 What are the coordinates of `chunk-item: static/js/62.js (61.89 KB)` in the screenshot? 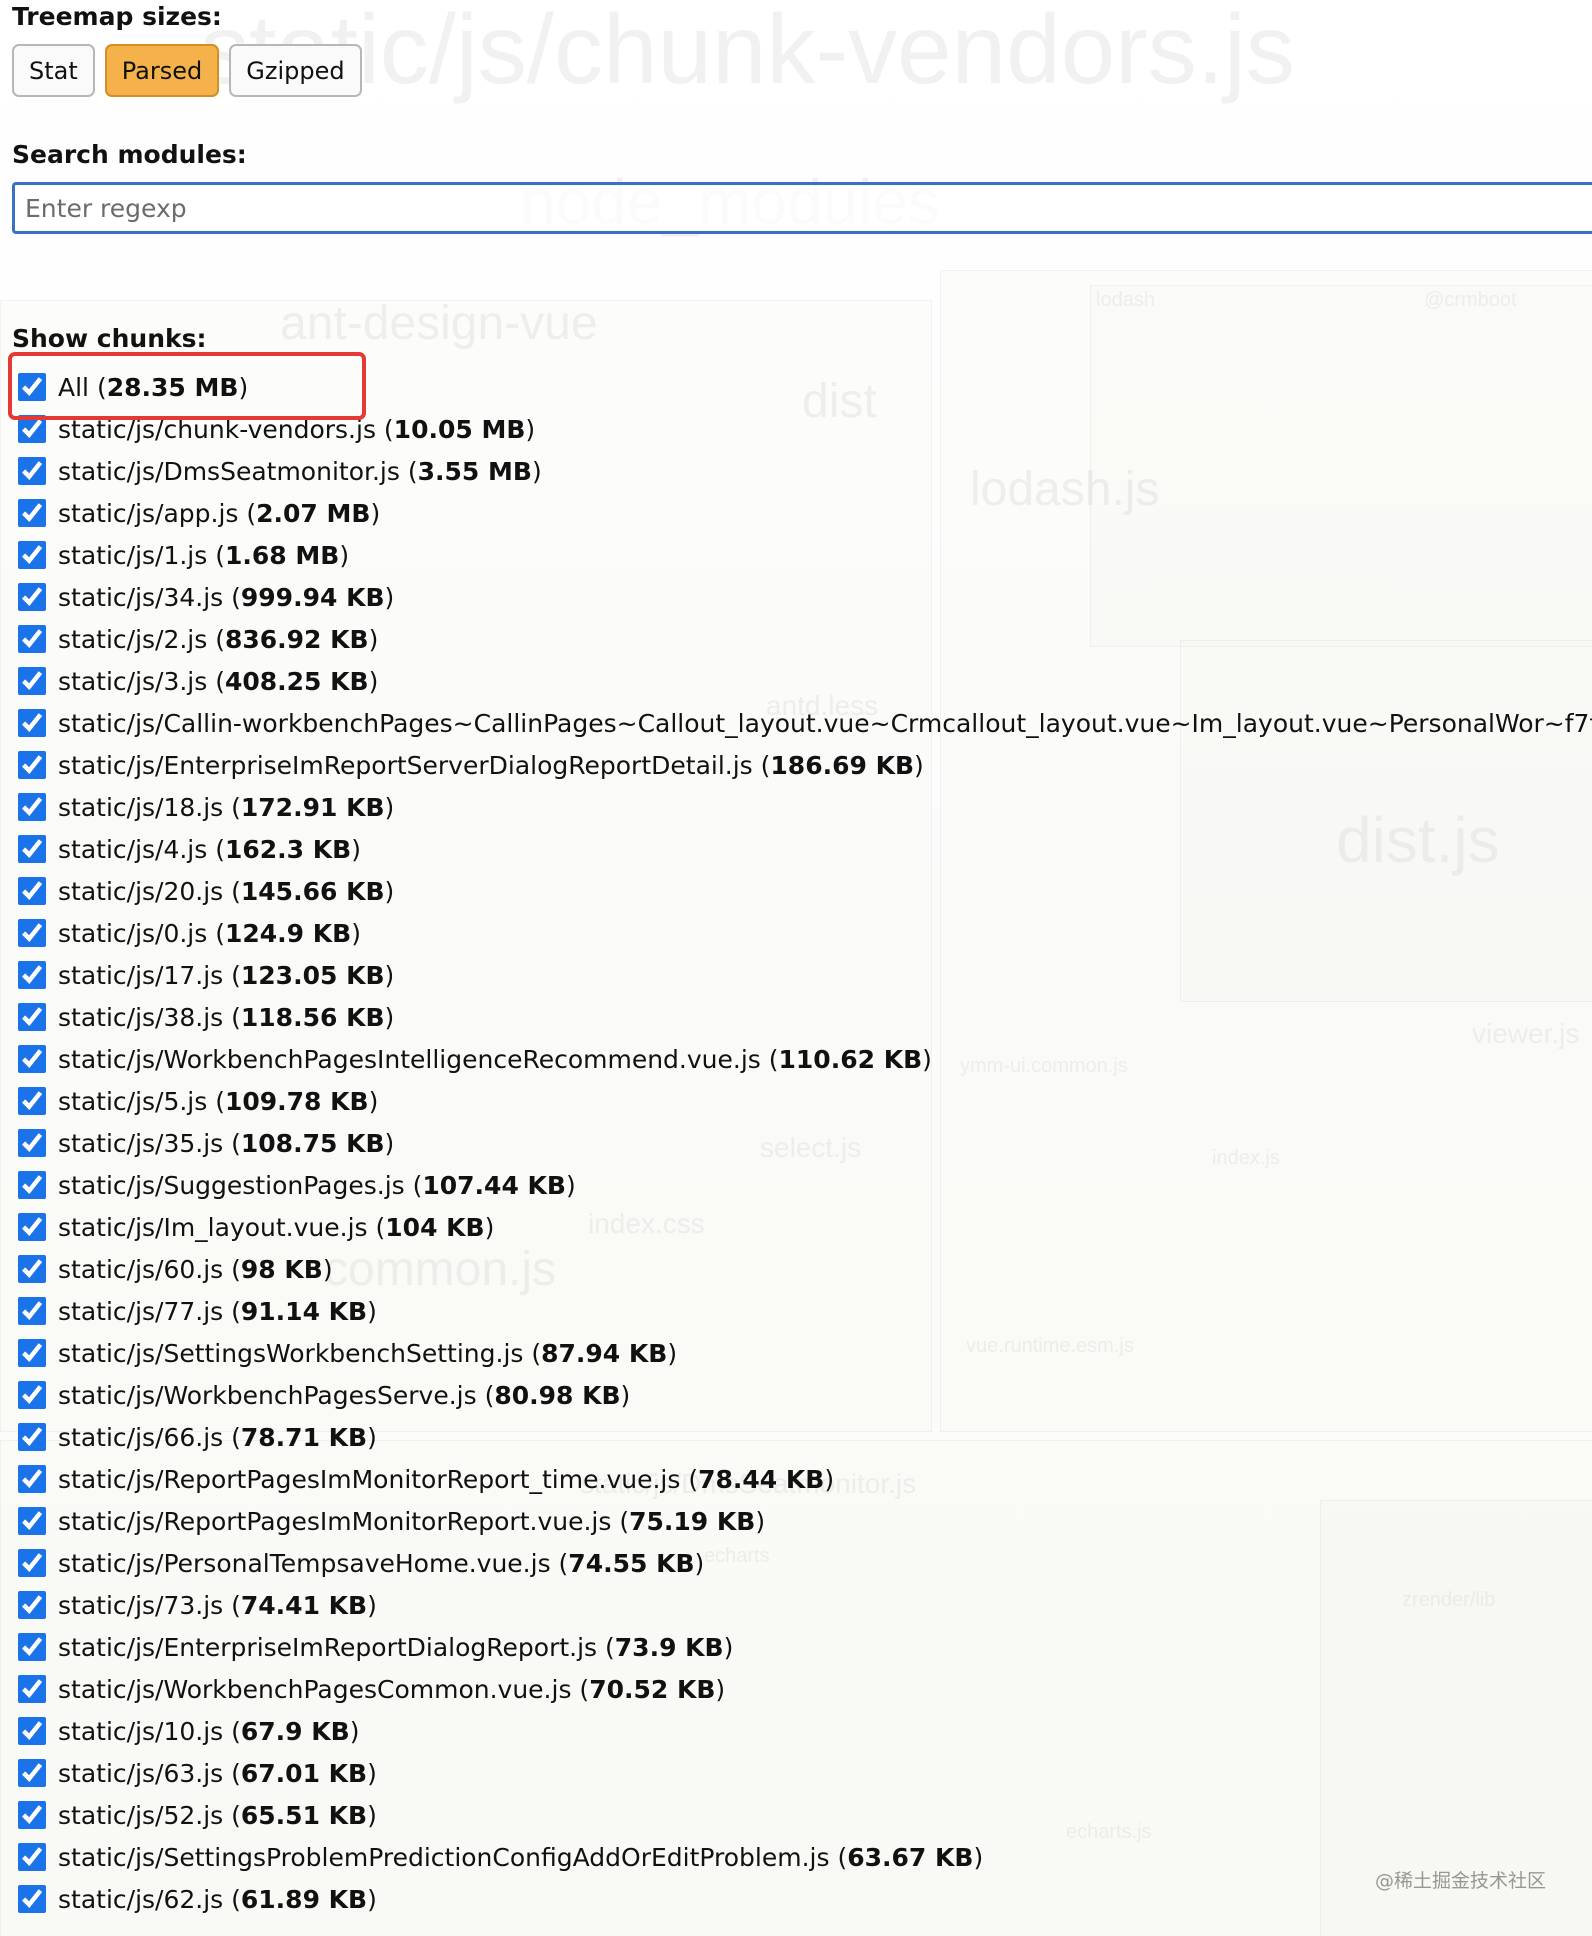 It's located at (805, 1899).